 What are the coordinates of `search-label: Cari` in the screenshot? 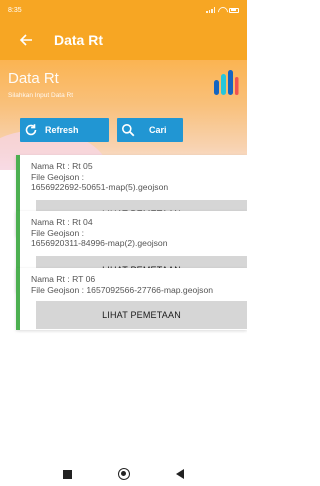 It's located at (158, 130).